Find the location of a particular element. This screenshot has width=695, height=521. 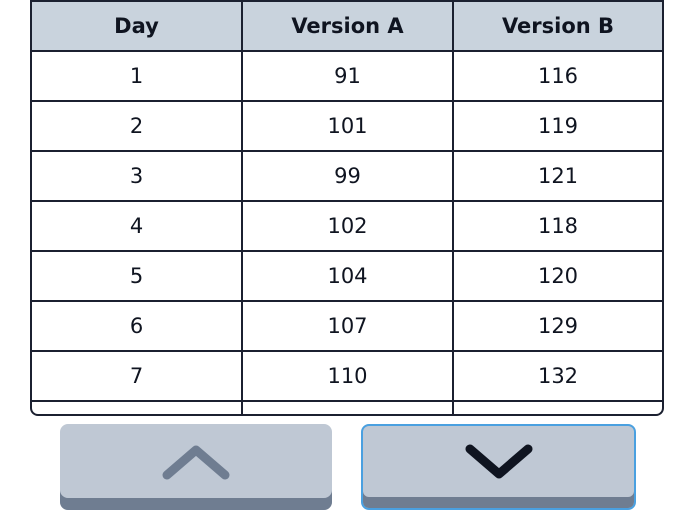

table-cell-day: 4 is located at coordinates (137, 226).